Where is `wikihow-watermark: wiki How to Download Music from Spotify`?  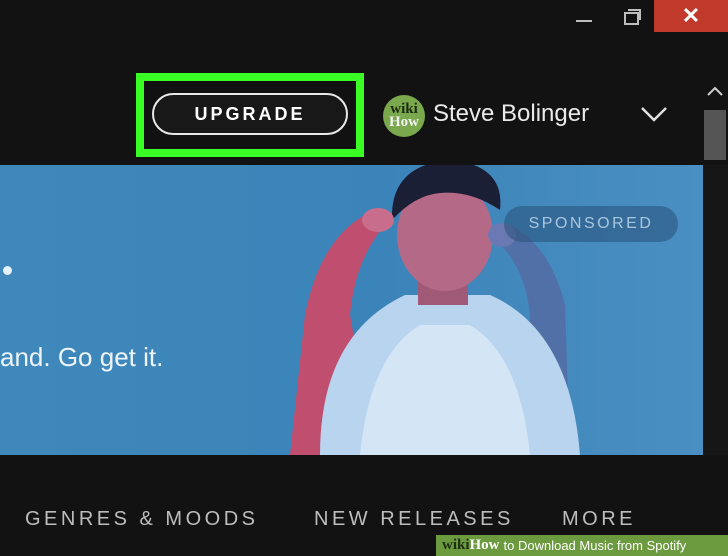
wikihow-watermark: wiki How to Download Music from Spotify is located at coordinates (582, 545).